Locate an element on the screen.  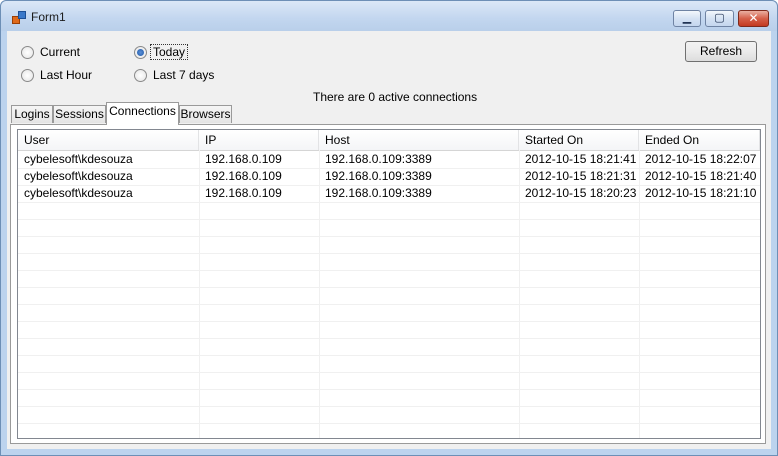
radio-today-indicator is located at coordinates (140, 52).